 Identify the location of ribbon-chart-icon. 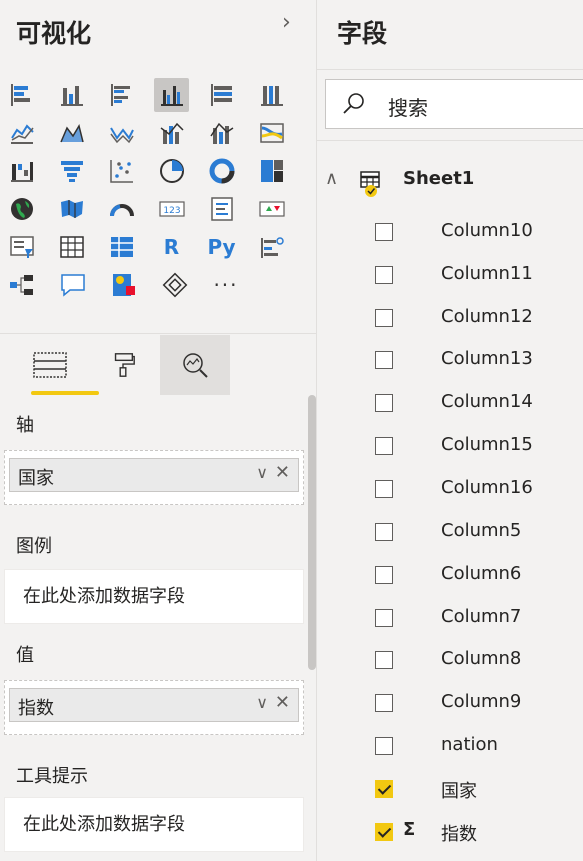
(271, 133).